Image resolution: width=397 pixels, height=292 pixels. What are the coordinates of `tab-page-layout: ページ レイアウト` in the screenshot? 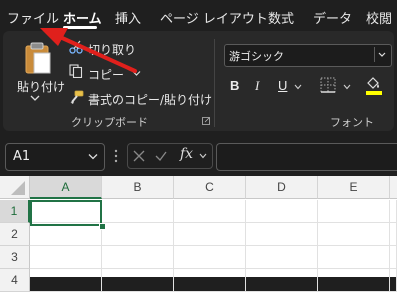 It's located at (214, 17).